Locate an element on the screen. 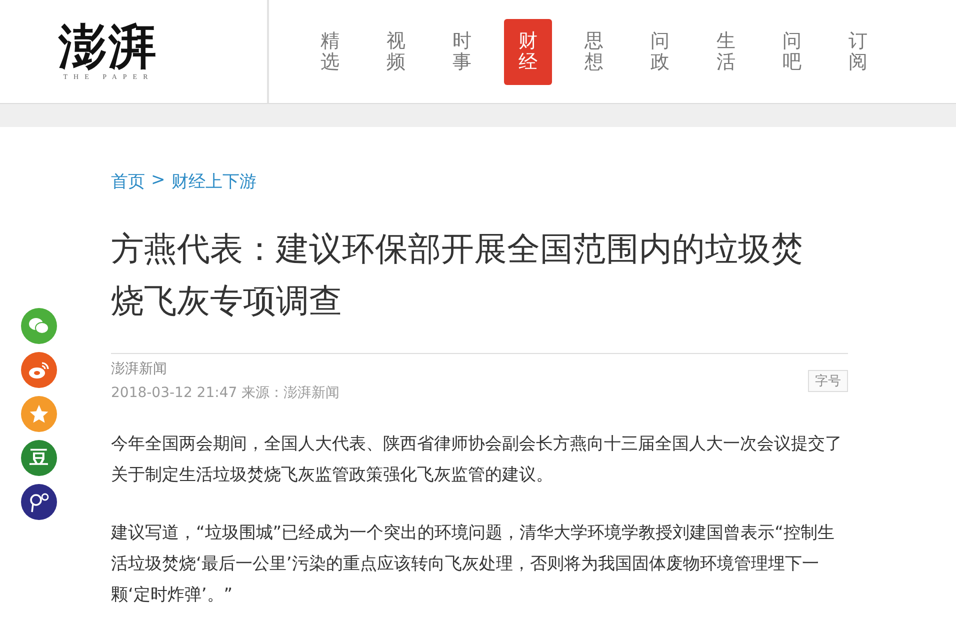 This screenshot has width=956, height=635. nav-tab: 订阅 is located at coordinates (858, 51).